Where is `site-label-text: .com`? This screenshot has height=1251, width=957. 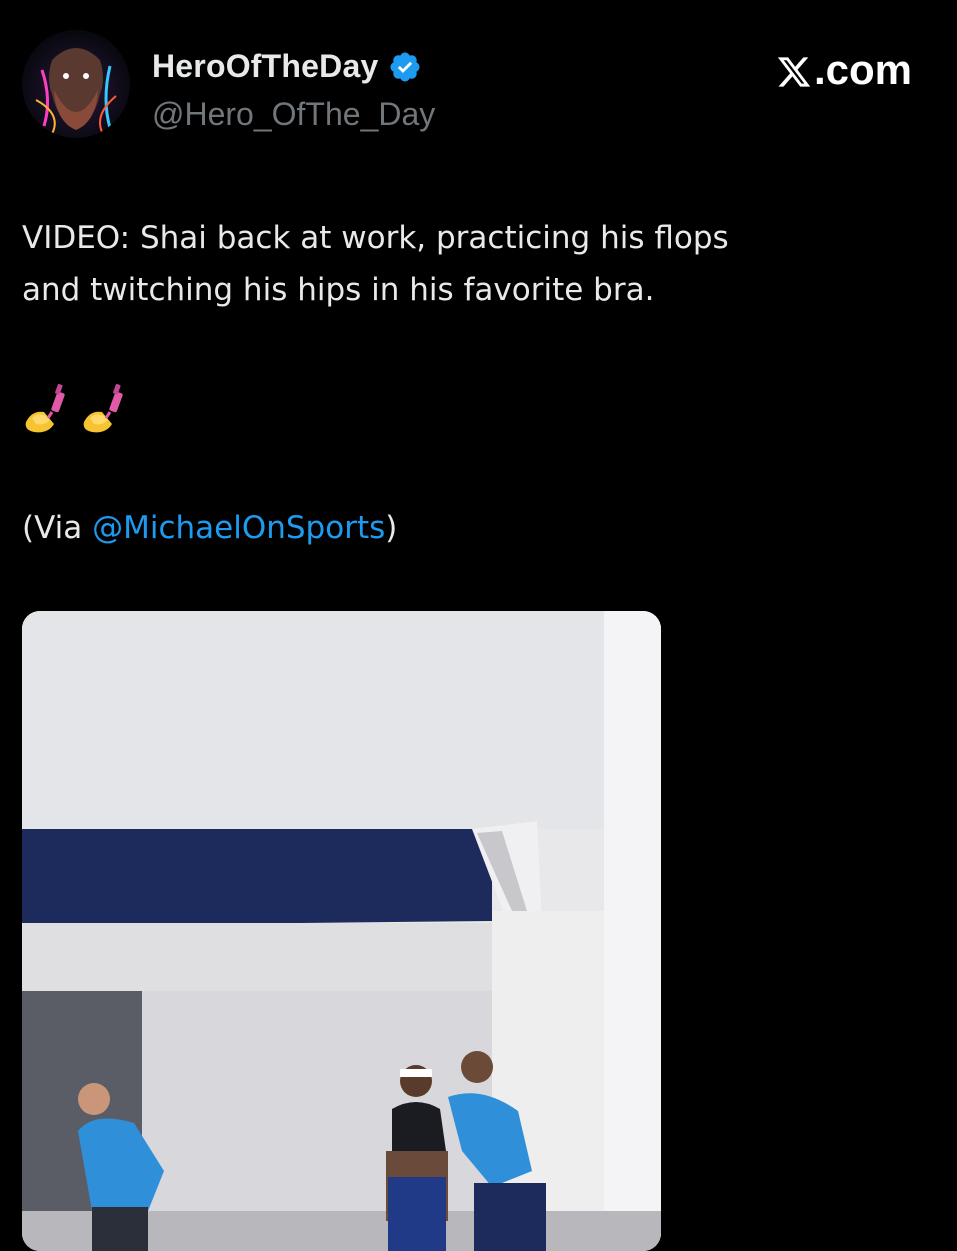
site-label-text: .com is located at coordinates (862, 69).